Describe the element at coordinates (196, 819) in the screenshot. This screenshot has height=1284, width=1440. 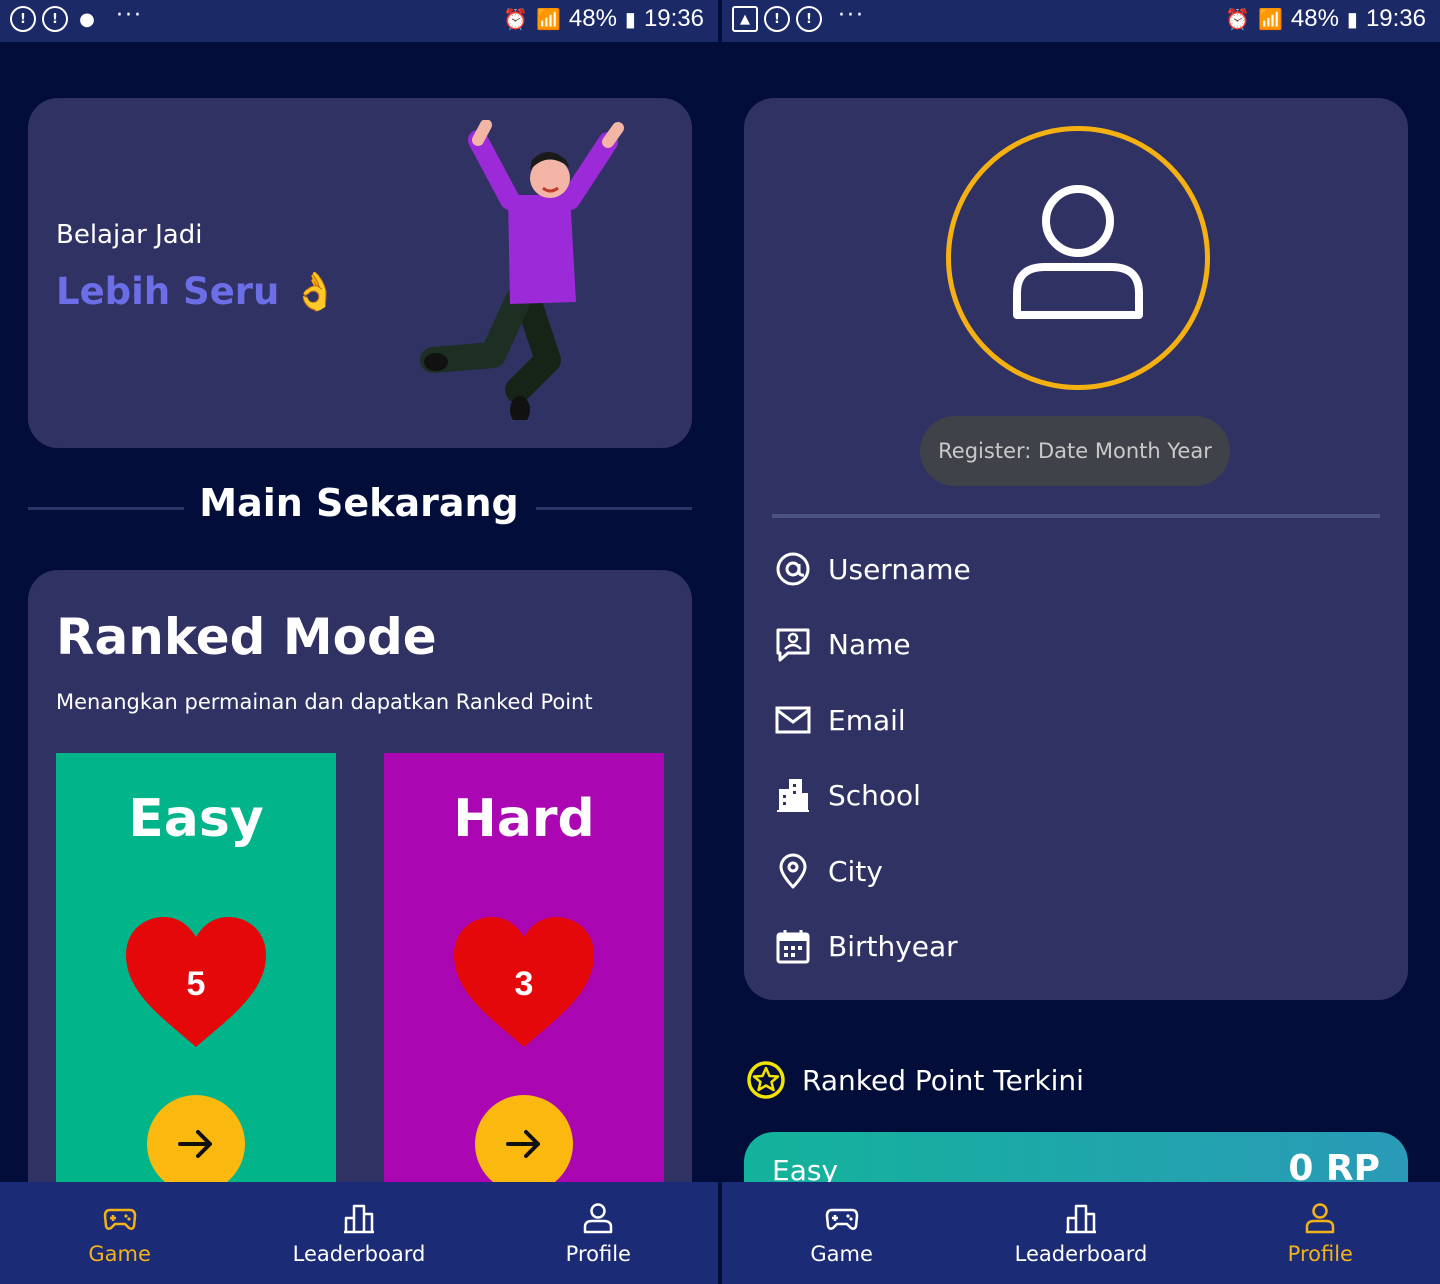
I see `mode-label: Easy` at that location.